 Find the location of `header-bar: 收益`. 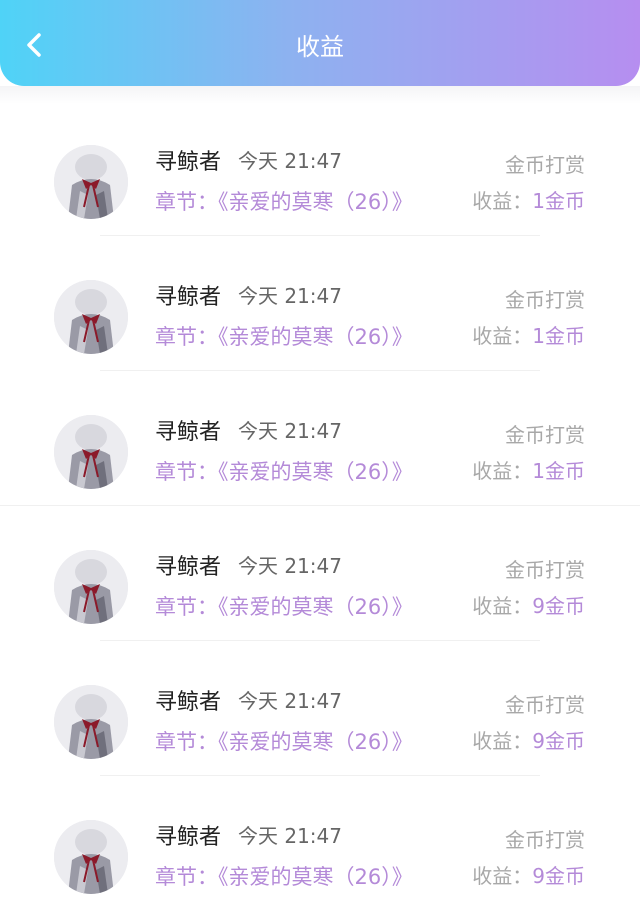

header-bar: 收益 is located at coordinates (320, 43).